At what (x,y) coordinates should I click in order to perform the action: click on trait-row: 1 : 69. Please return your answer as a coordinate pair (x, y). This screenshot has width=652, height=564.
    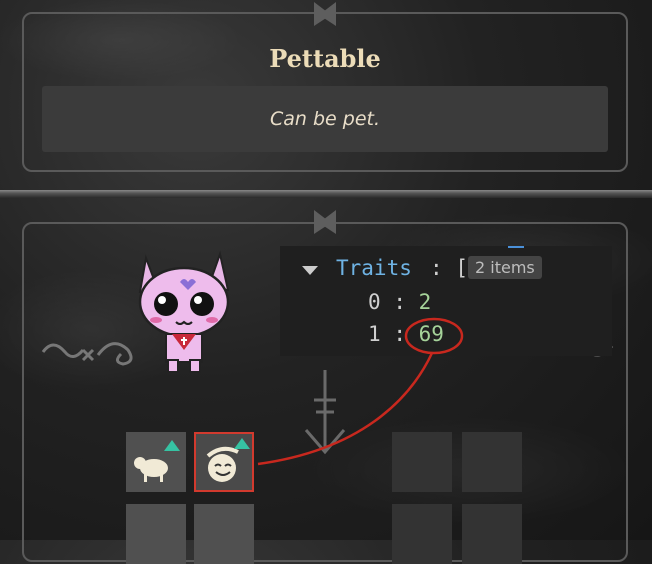
    Looking at the image, I should click on (406, 334).